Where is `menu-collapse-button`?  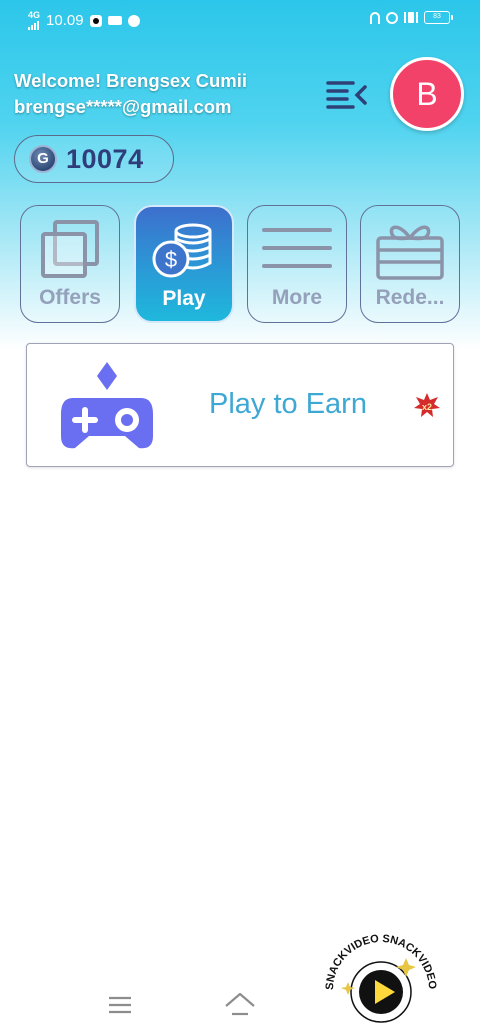
menu-collapse-button is located at coordinates (347, 94).